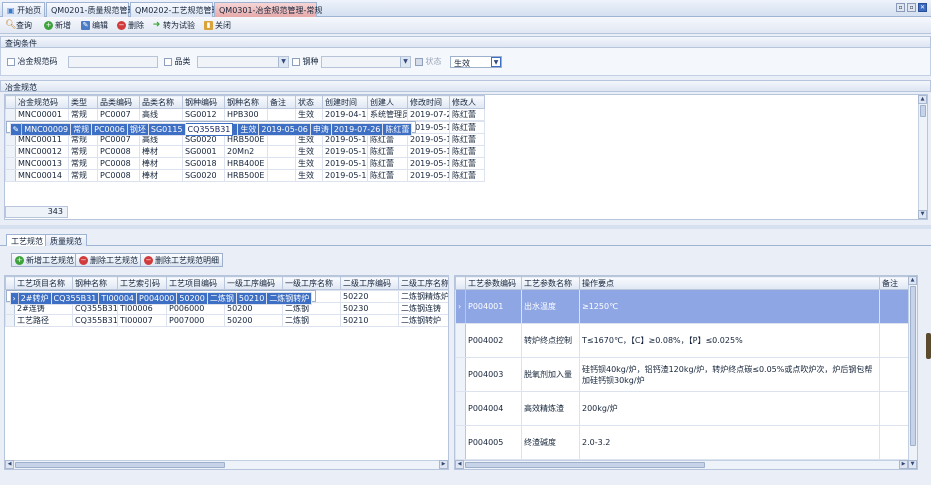 The width and height of the screenshot is (931, 485). I want to click on table-cell: HPB300, so click(246, 114).